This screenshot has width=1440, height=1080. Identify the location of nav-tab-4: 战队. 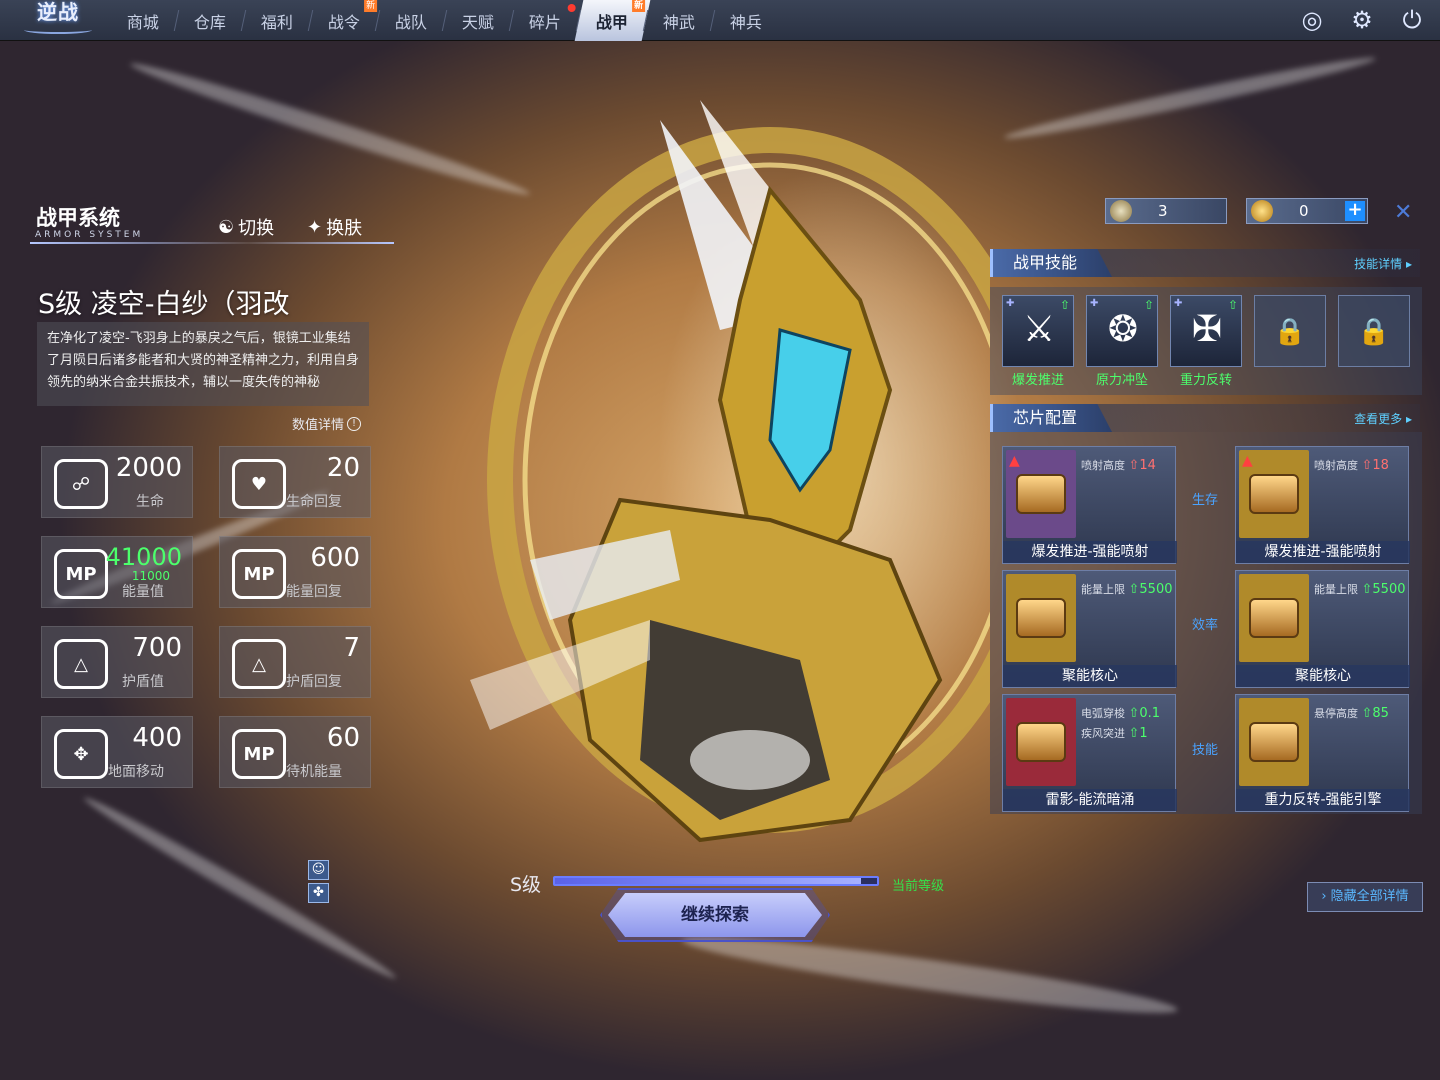
(412, 20).